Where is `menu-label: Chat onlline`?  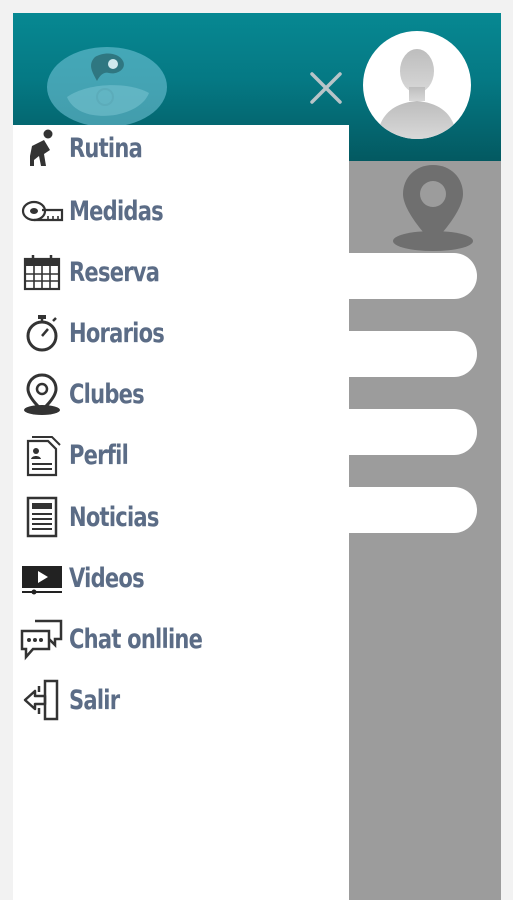 menu-label: Chat onlline is located at coordinates (136, 639).